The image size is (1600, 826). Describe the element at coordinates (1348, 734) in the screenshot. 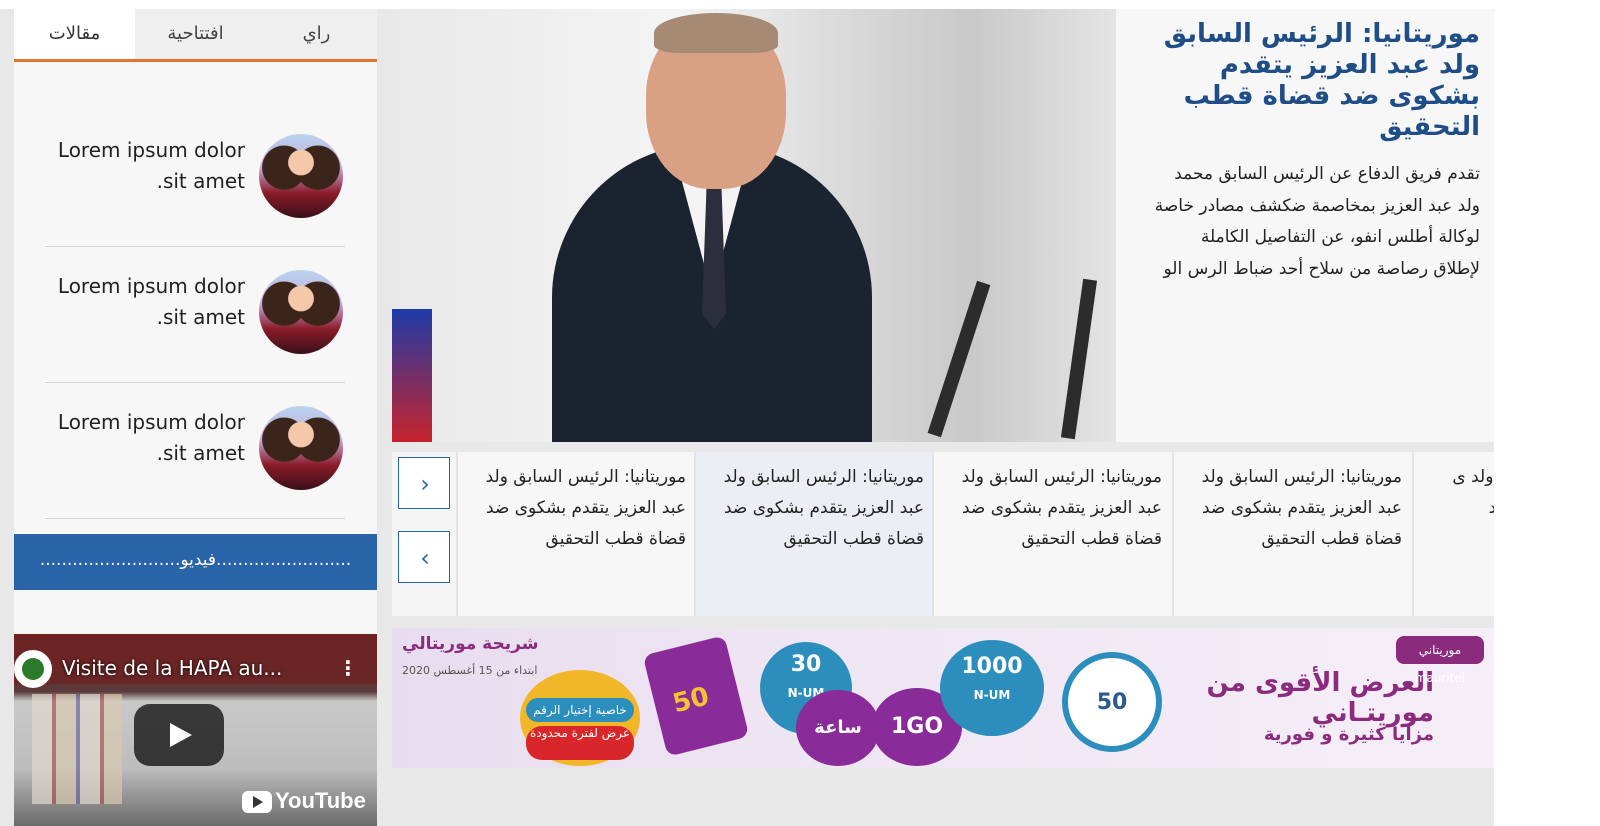

I see `ad-subline: مزايا كثيرة و فورية` at that location.